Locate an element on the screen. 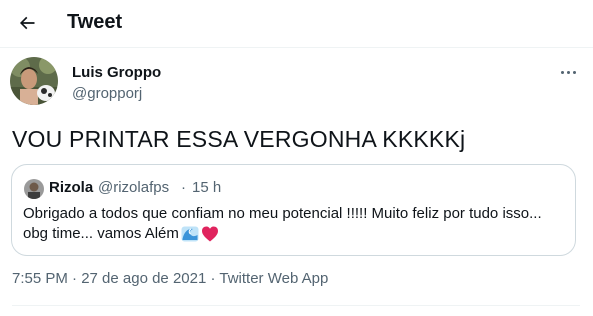 This screenshot has height=316, width=593. arrow-left-icon is located at coordinates (27, 23).